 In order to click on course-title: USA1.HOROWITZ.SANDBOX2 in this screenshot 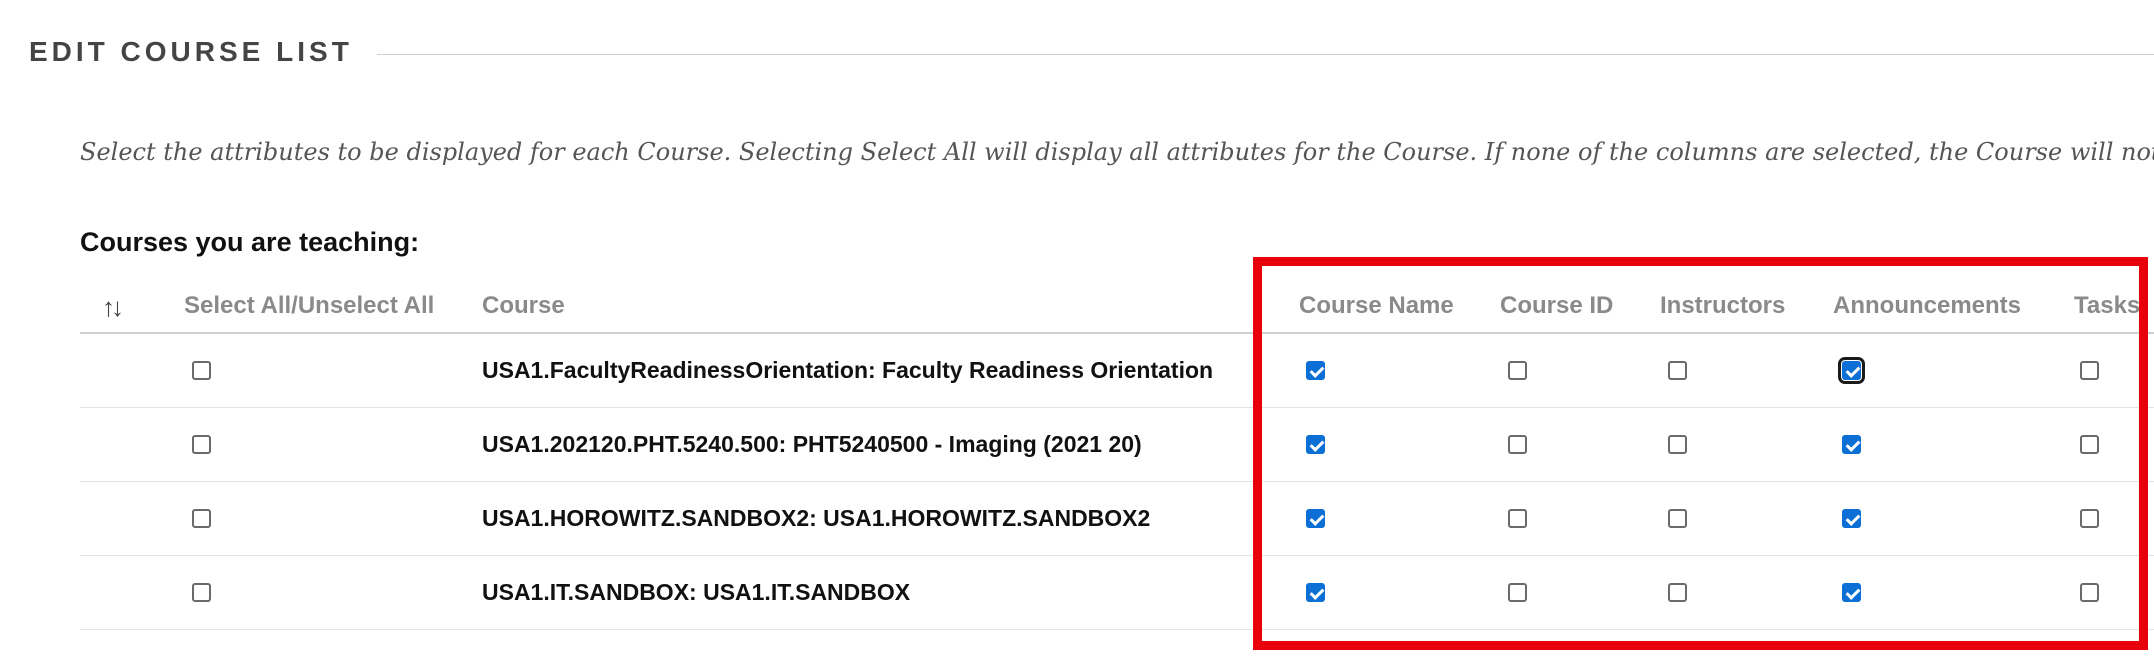, I will do `click(816, 518)`.